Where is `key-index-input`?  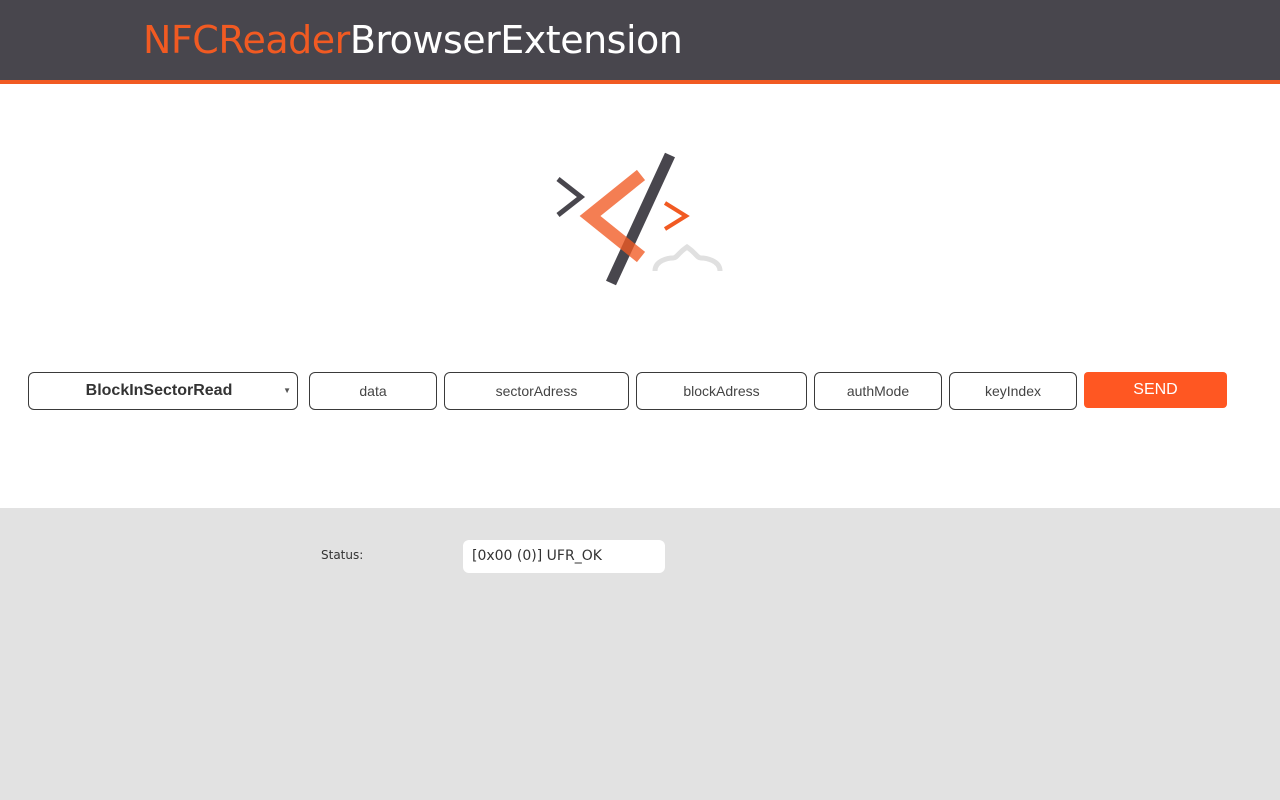 key-index-input is located at coordinates (1013, 391).